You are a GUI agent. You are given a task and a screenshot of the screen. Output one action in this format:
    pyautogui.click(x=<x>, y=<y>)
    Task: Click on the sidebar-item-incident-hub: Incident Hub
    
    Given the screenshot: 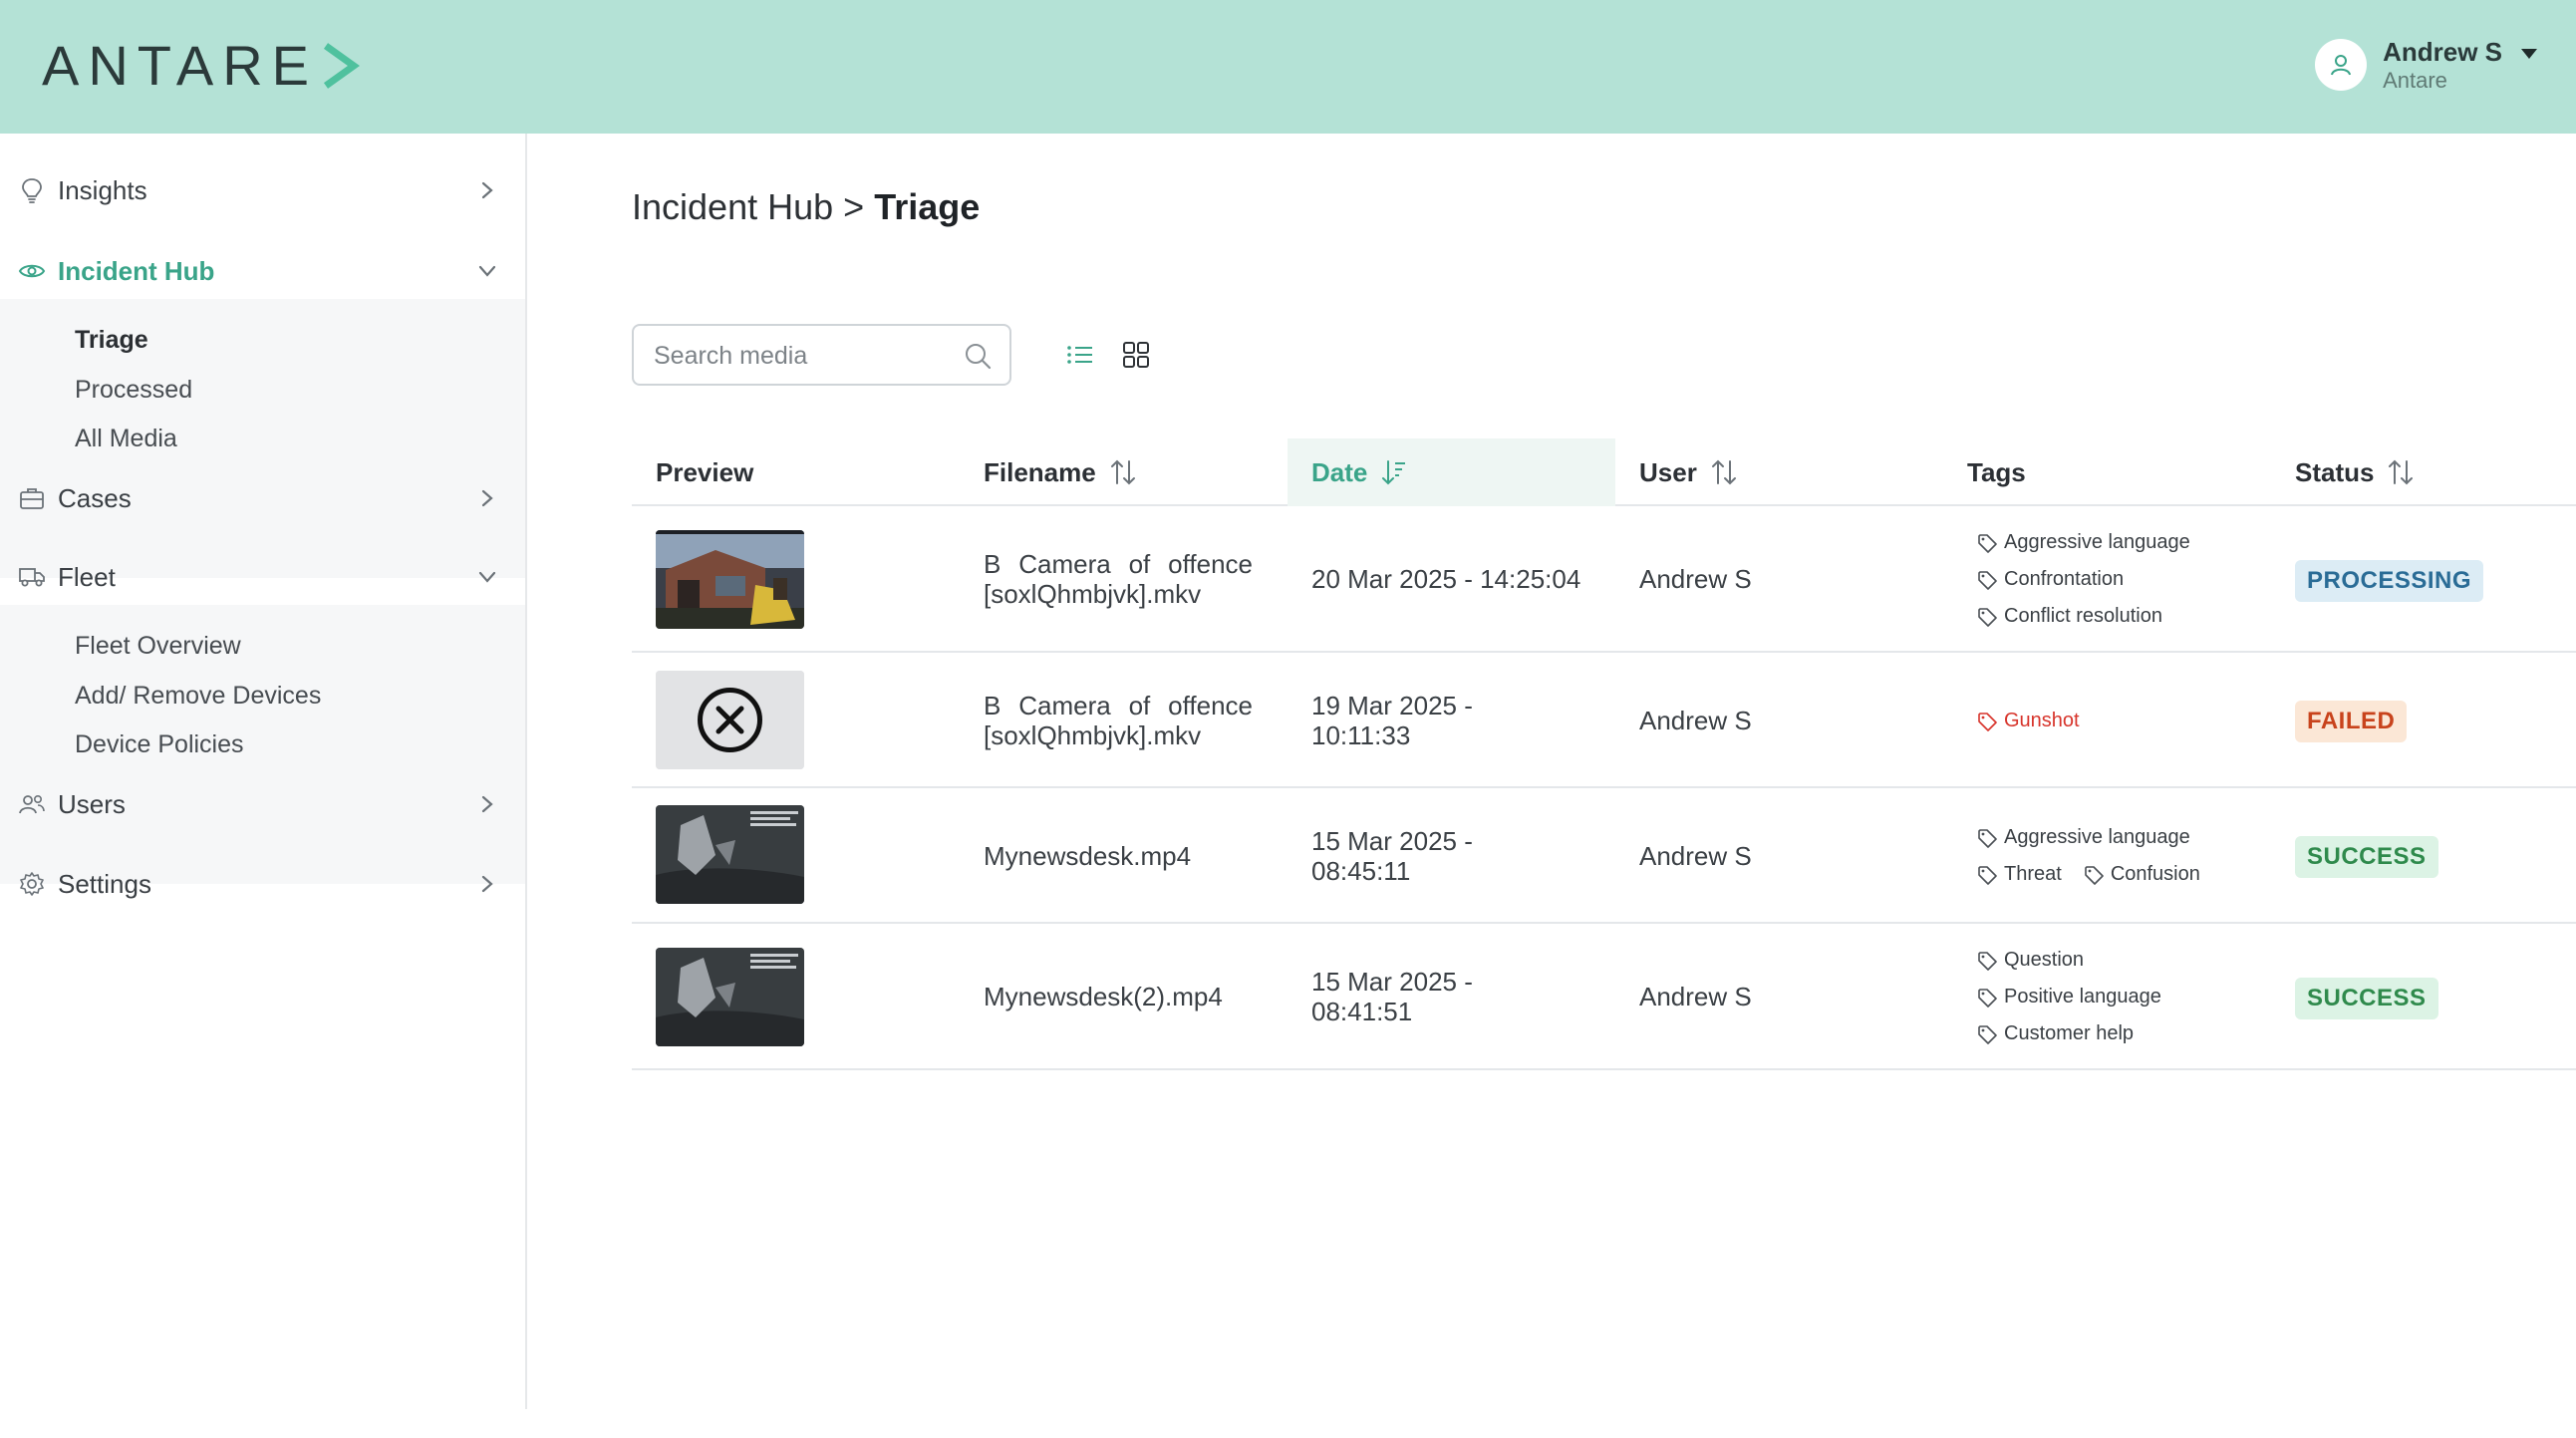 What is the action you would take?
    pyautogui.click(x=262, y=271)
    